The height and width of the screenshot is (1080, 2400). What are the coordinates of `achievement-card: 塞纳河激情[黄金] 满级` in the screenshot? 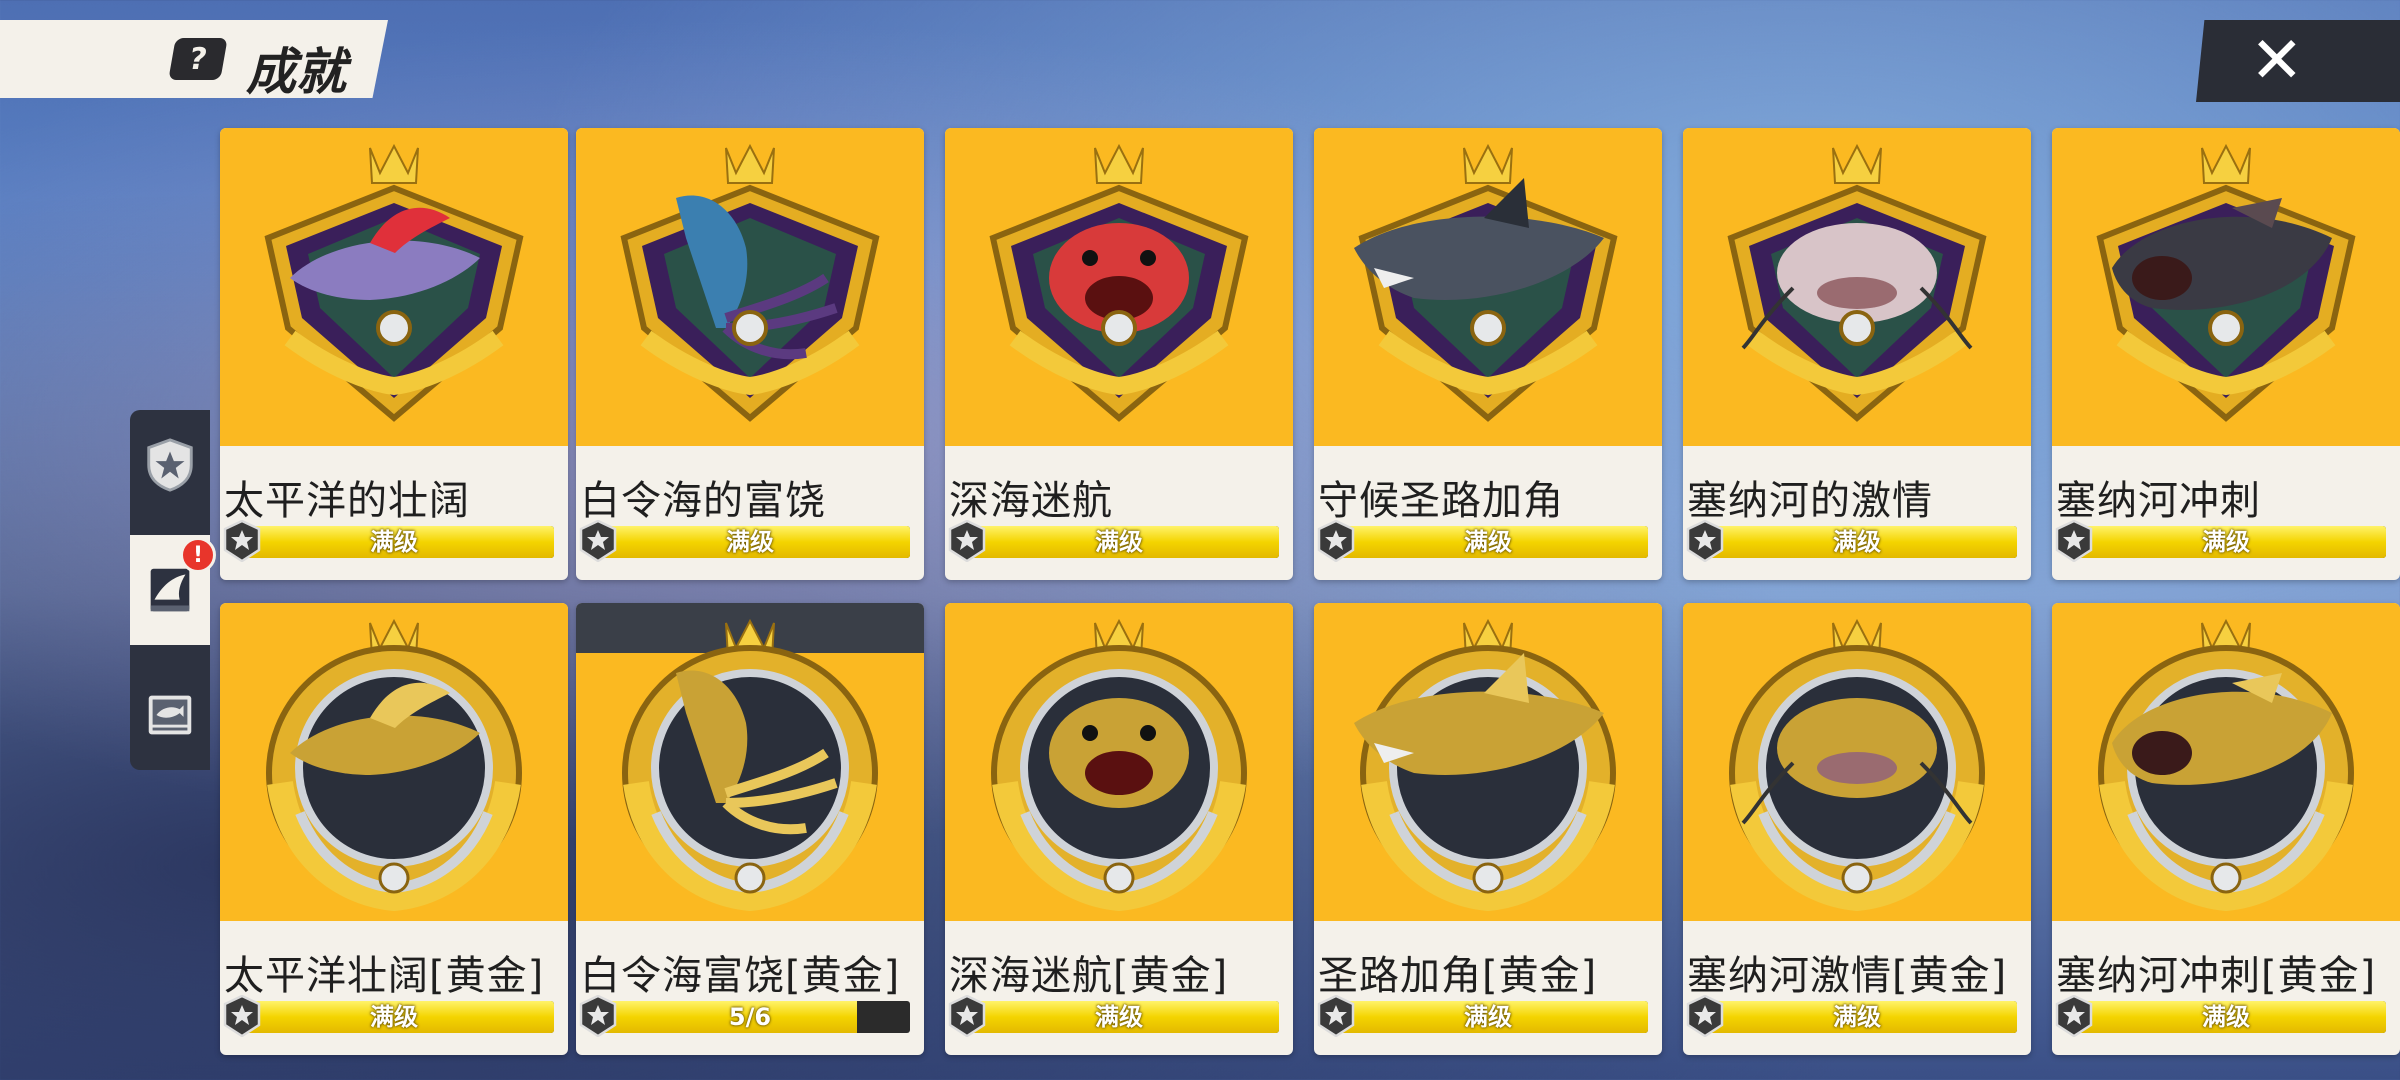 It's located at (1857, 829).